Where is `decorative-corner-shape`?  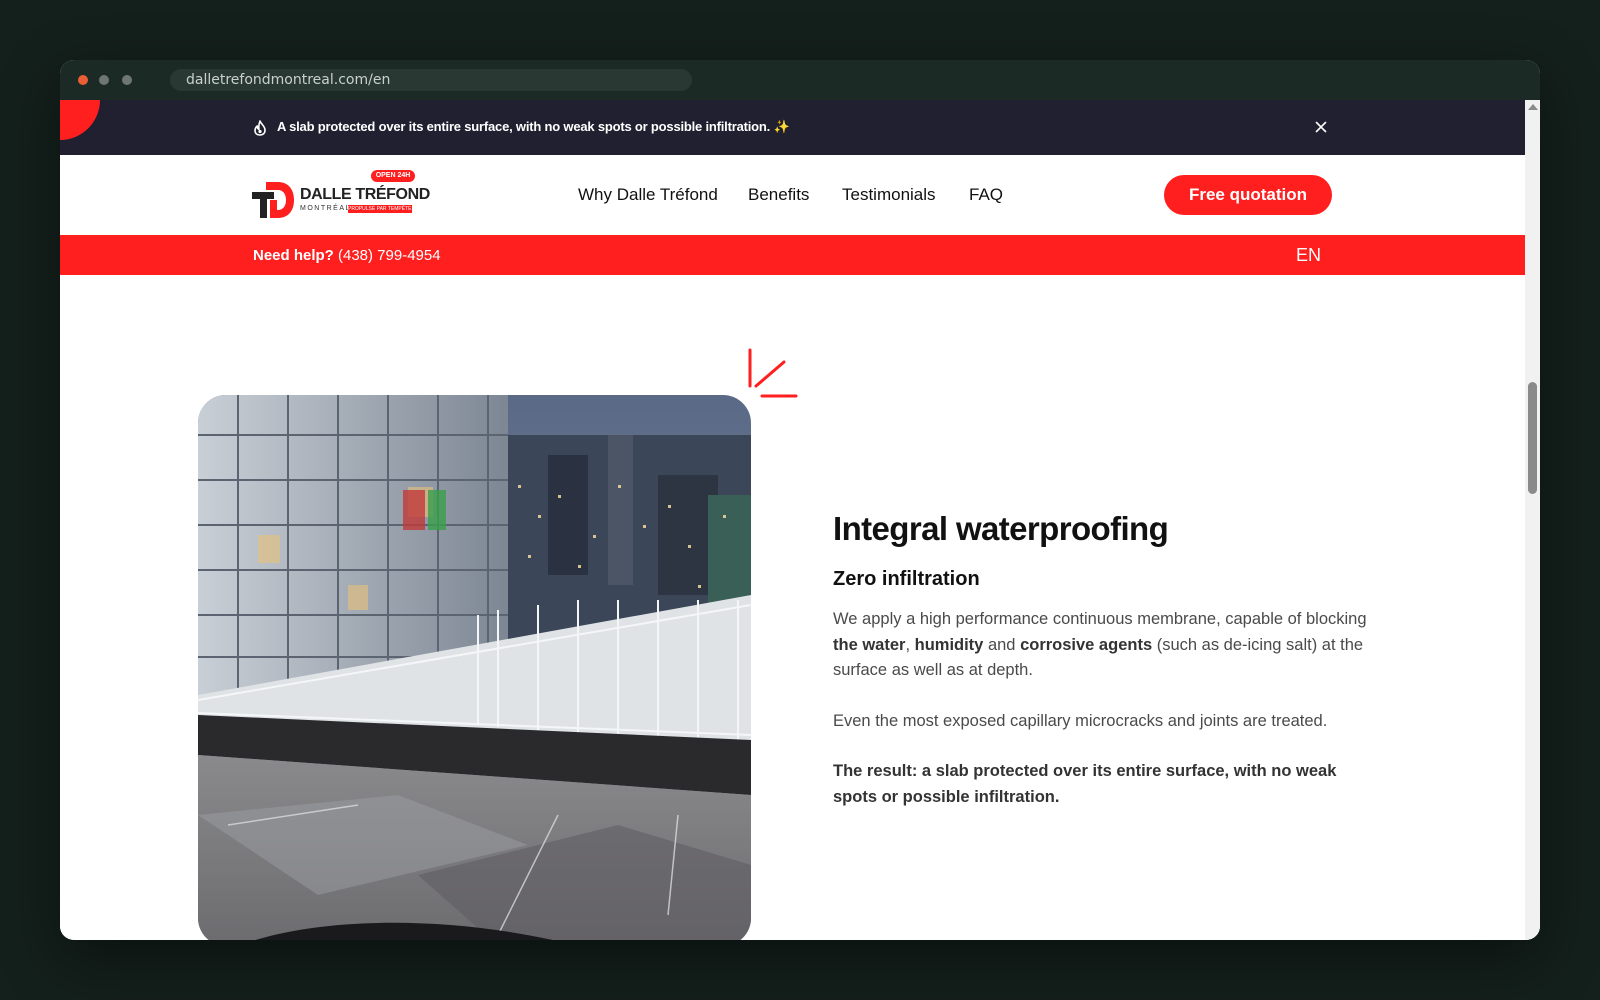
decorative-corner-shape is located at coordinates (80, 120).